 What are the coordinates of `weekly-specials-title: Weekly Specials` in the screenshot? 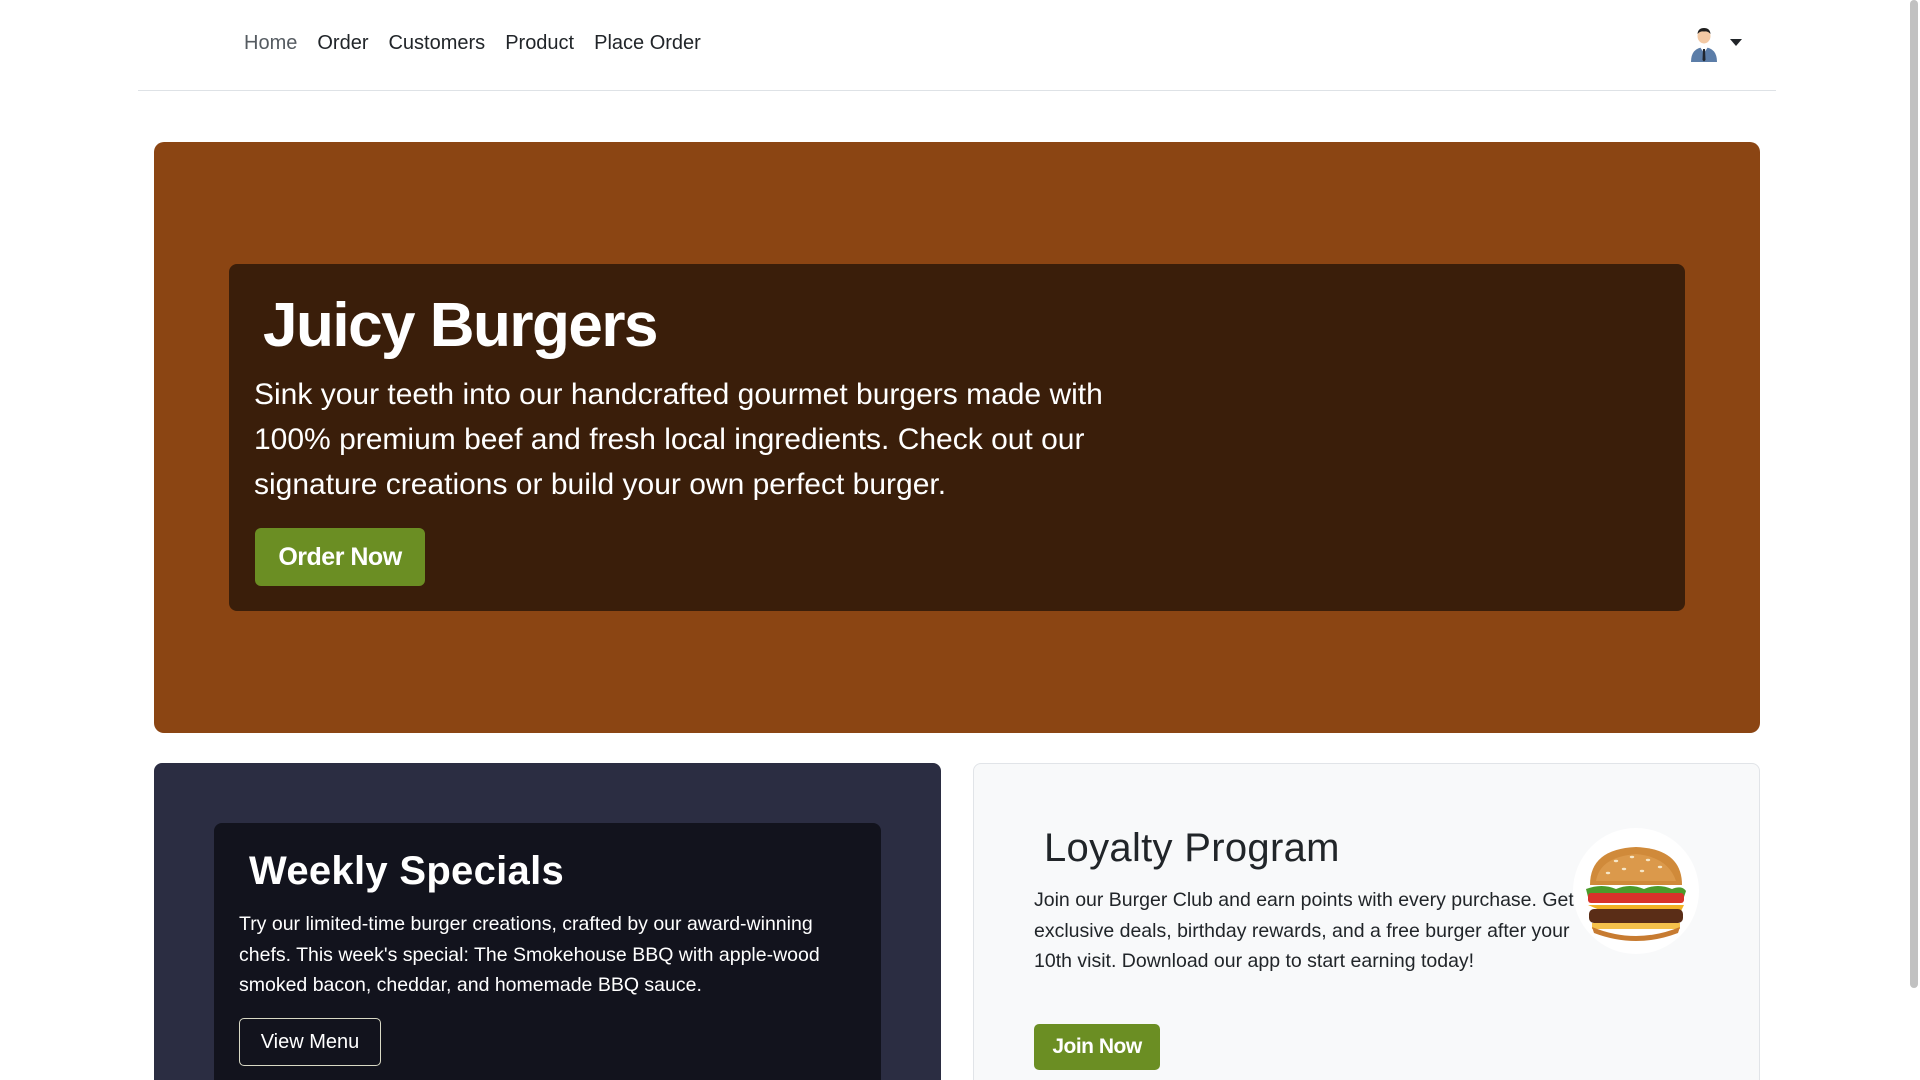 It's located at (407, 871).